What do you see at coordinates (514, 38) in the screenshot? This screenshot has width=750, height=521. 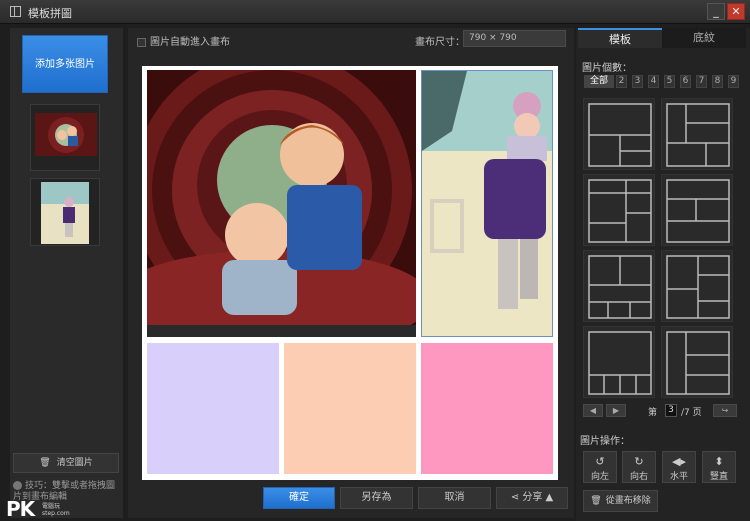 I see `canvas-size-field: 790 × 790` at bounding box center [514, 38].